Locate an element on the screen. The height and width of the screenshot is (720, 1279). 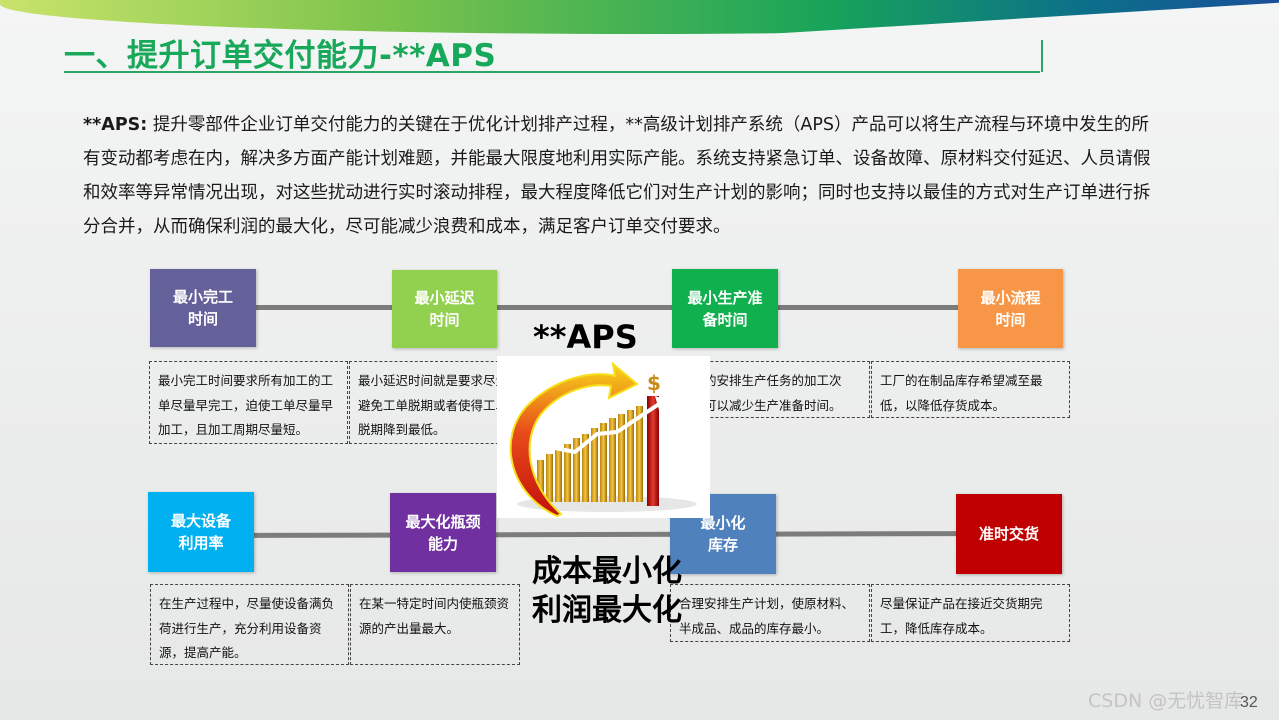
page-number: 32 is located at coordinates (1249, 702).